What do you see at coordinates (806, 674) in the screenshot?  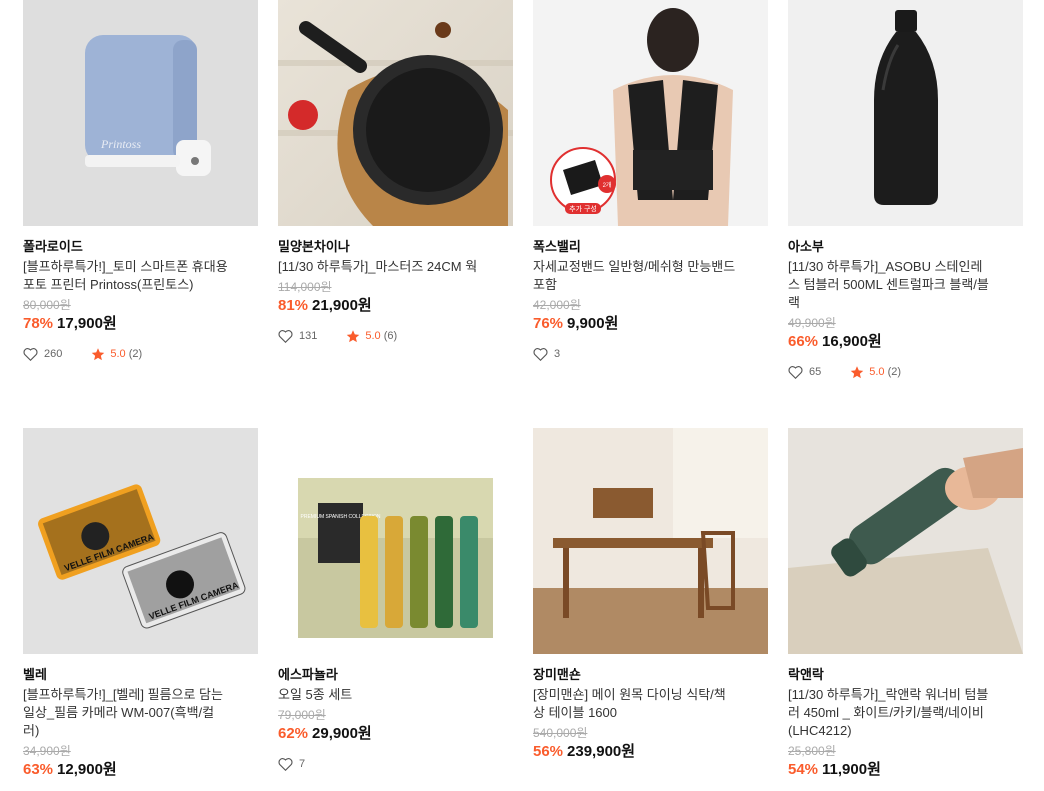 I see `product-brand: 락앤락` at bounding box center [806, 674].